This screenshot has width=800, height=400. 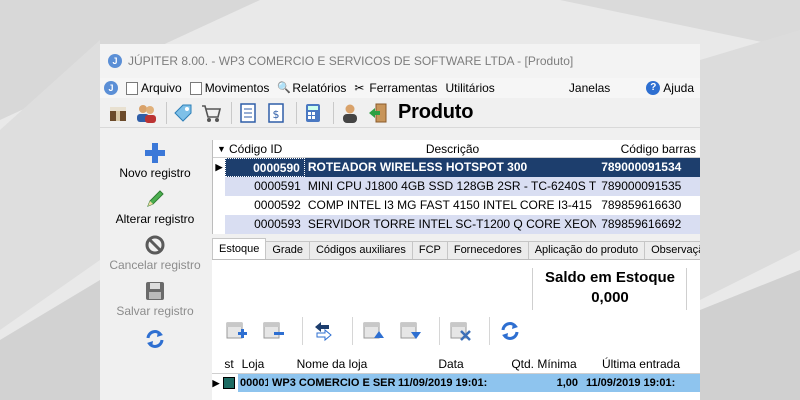 I want to click on stock-refresh-button, so click(x=510, y=331).